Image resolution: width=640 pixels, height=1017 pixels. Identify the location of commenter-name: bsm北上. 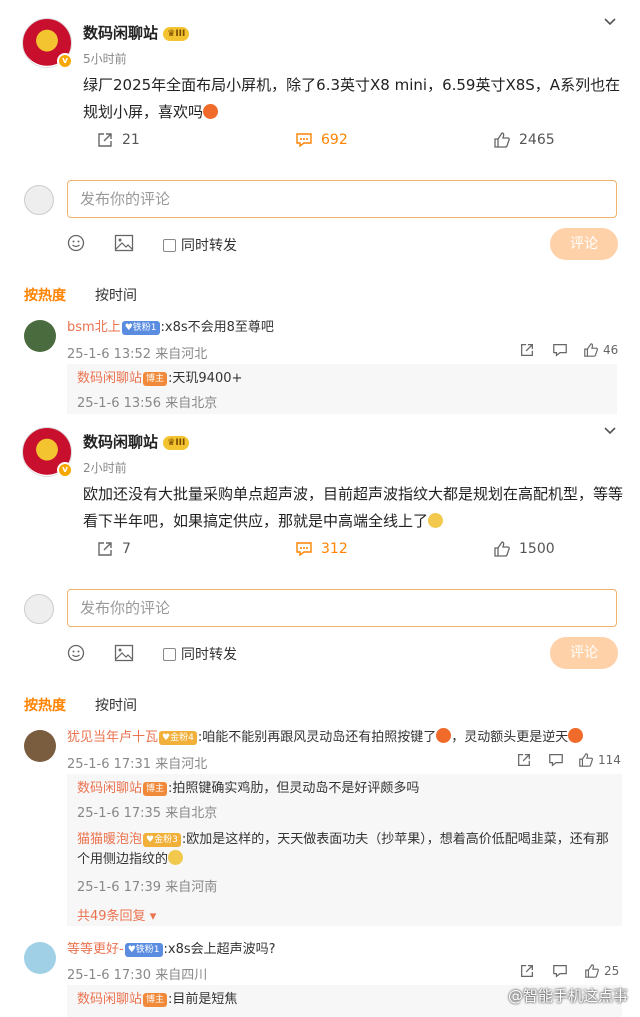
(94, 327).